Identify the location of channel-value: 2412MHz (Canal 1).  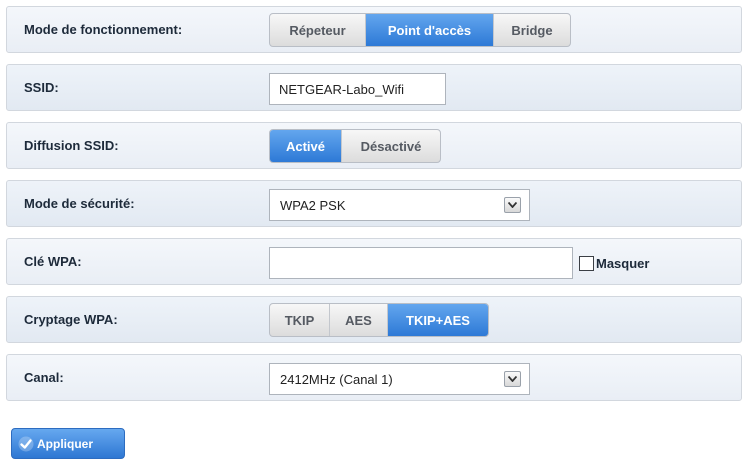
(336, 379).